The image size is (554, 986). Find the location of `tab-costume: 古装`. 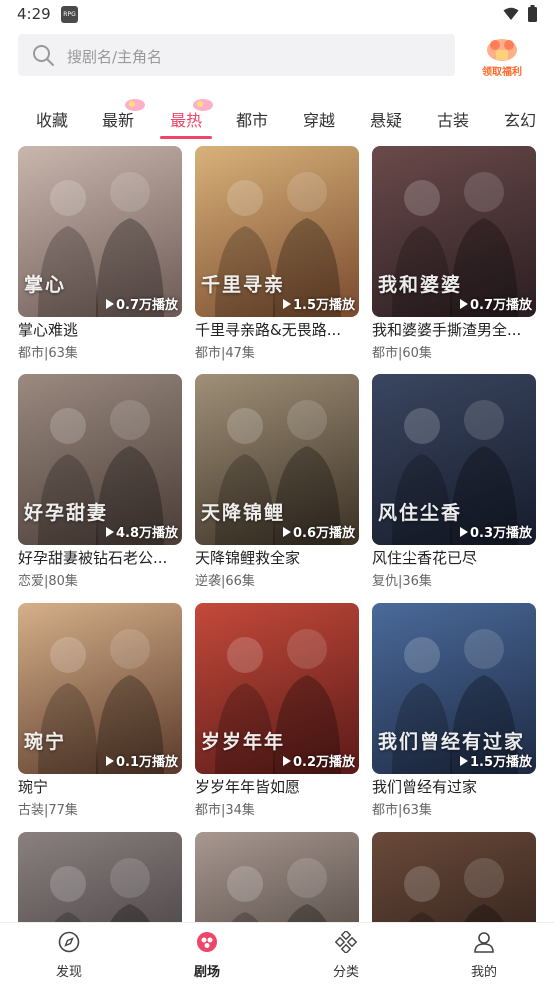

tab-costume: 古装 is located at coordinates (453, 119).